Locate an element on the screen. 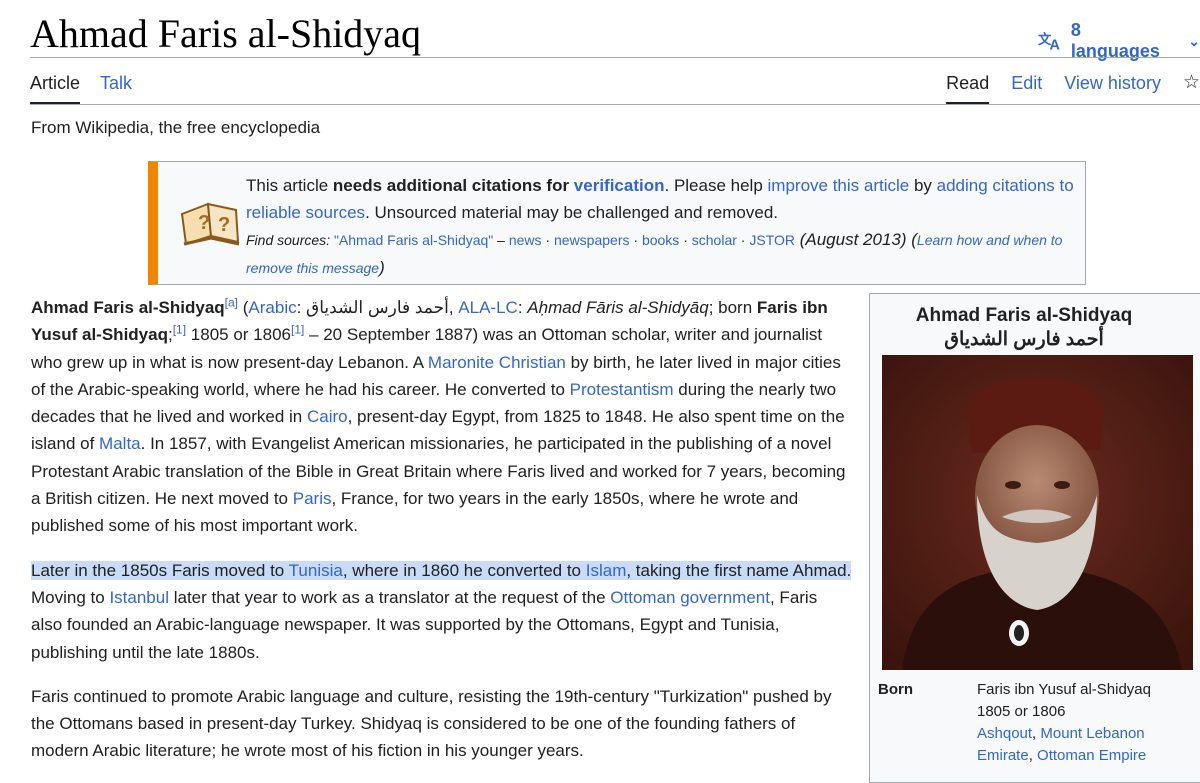 This screenshot has height=783, width=1200. notice-date: (August 2013) is located at coordinates (851, 239).